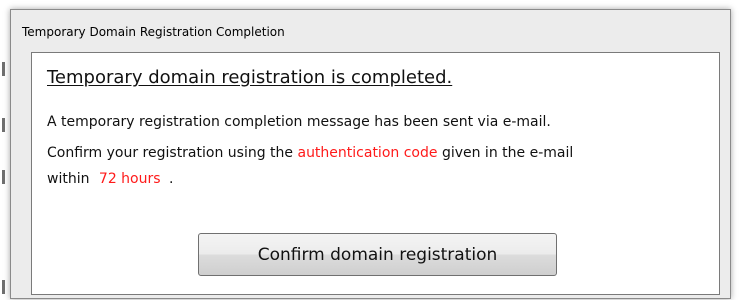 This screenshot has height=300, width=739. Describe the element at coordinates (153, 32) in the screenshot. I see `dialog-title: Temporary Domain Registration Completion` at that location.